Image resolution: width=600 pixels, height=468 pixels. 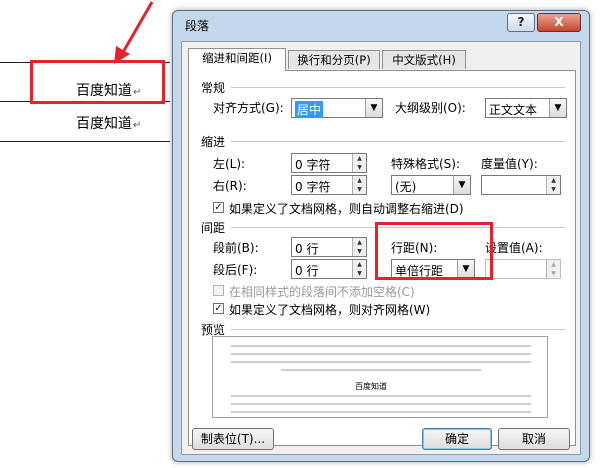 What do you see at coordinates (380, 377) in the screenshot?
I see `paragraph-preview: 百度知道` at bounding box center [380, 377].